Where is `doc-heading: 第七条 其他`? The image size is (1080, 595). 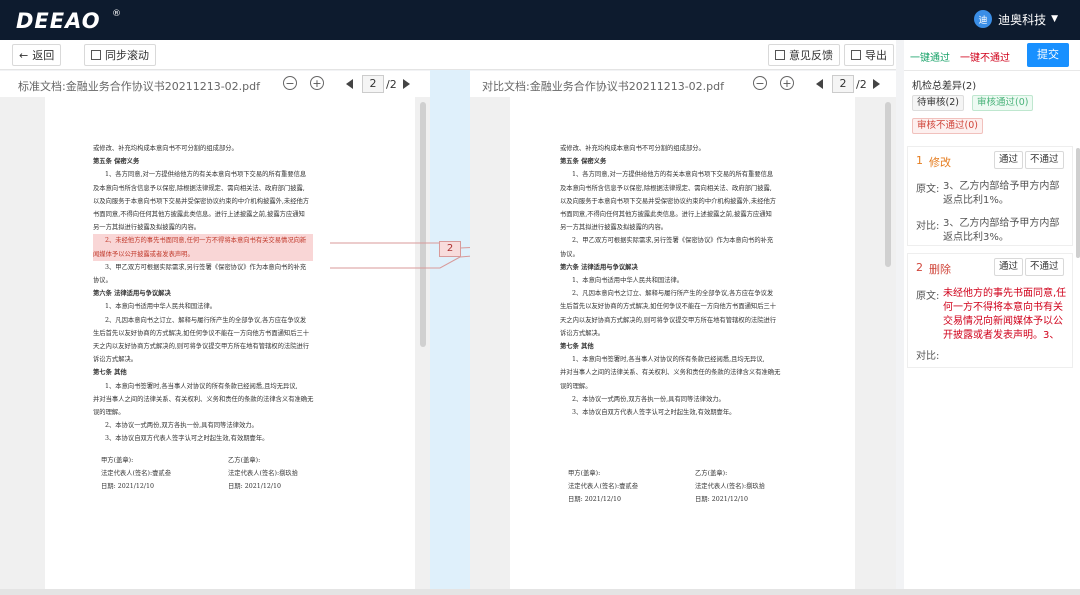
doc-heading: 第七条 其他 is located at coordinates (577, 347).